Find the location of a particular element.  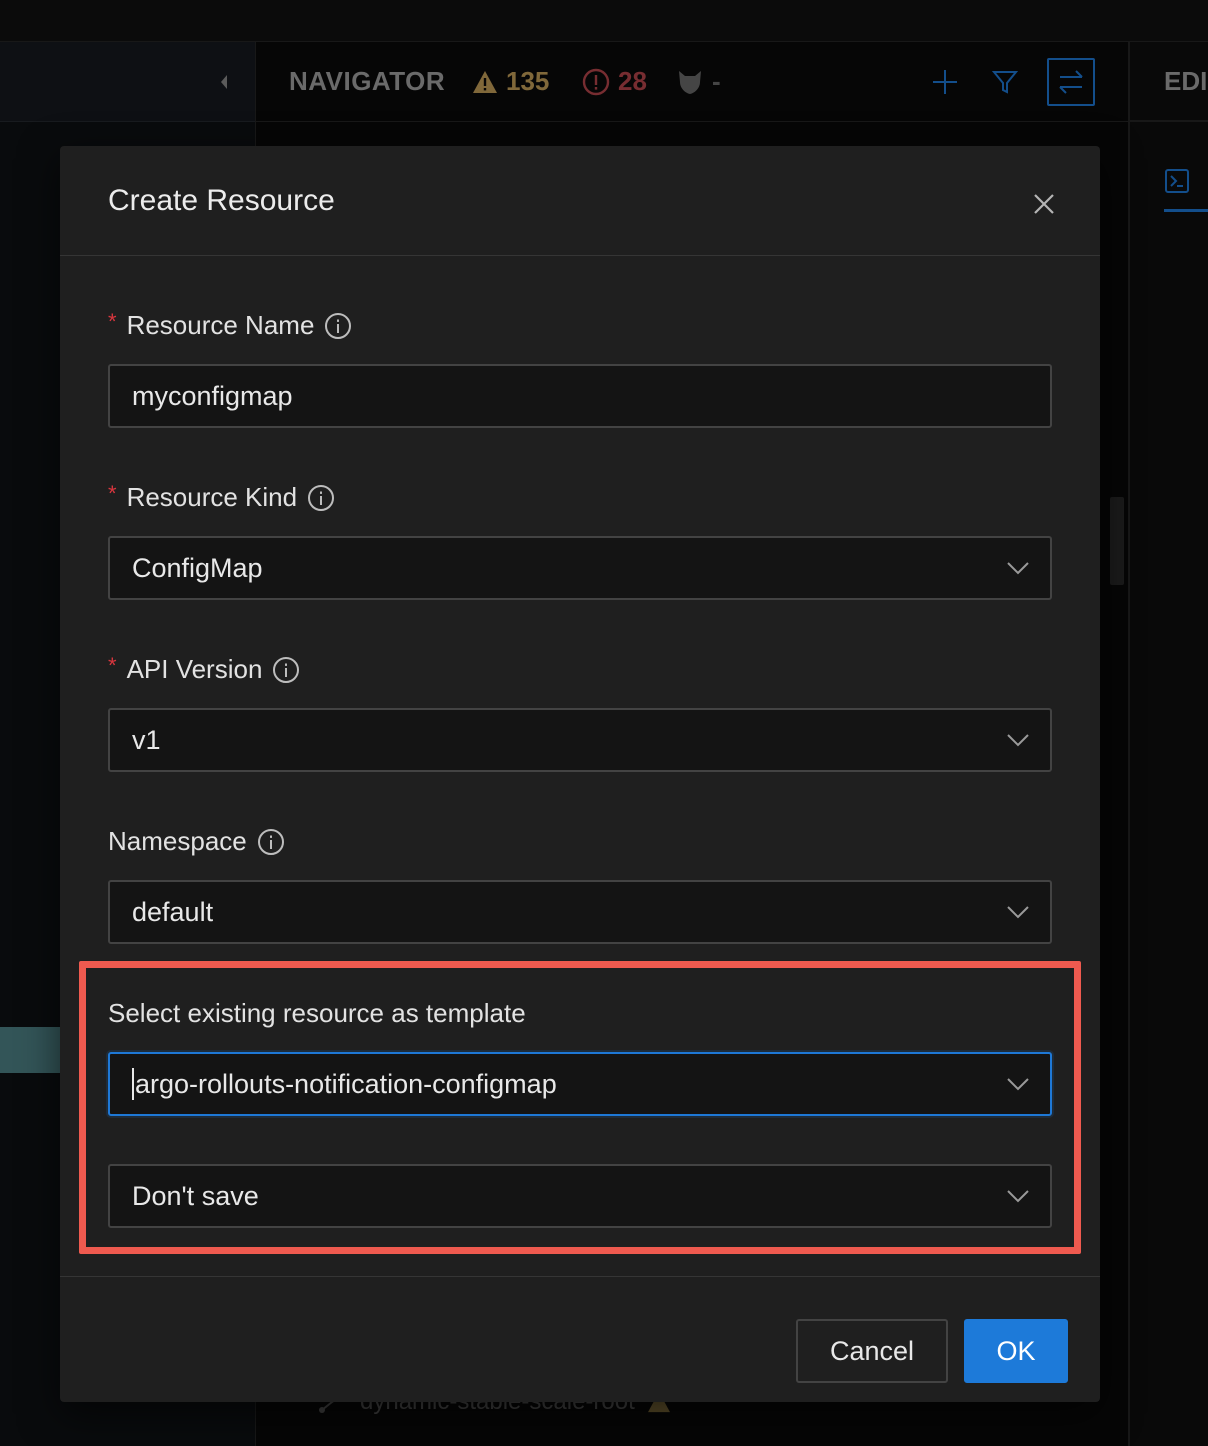

resource-name-label-text: Resource Name is located at coordinates (220, 325).